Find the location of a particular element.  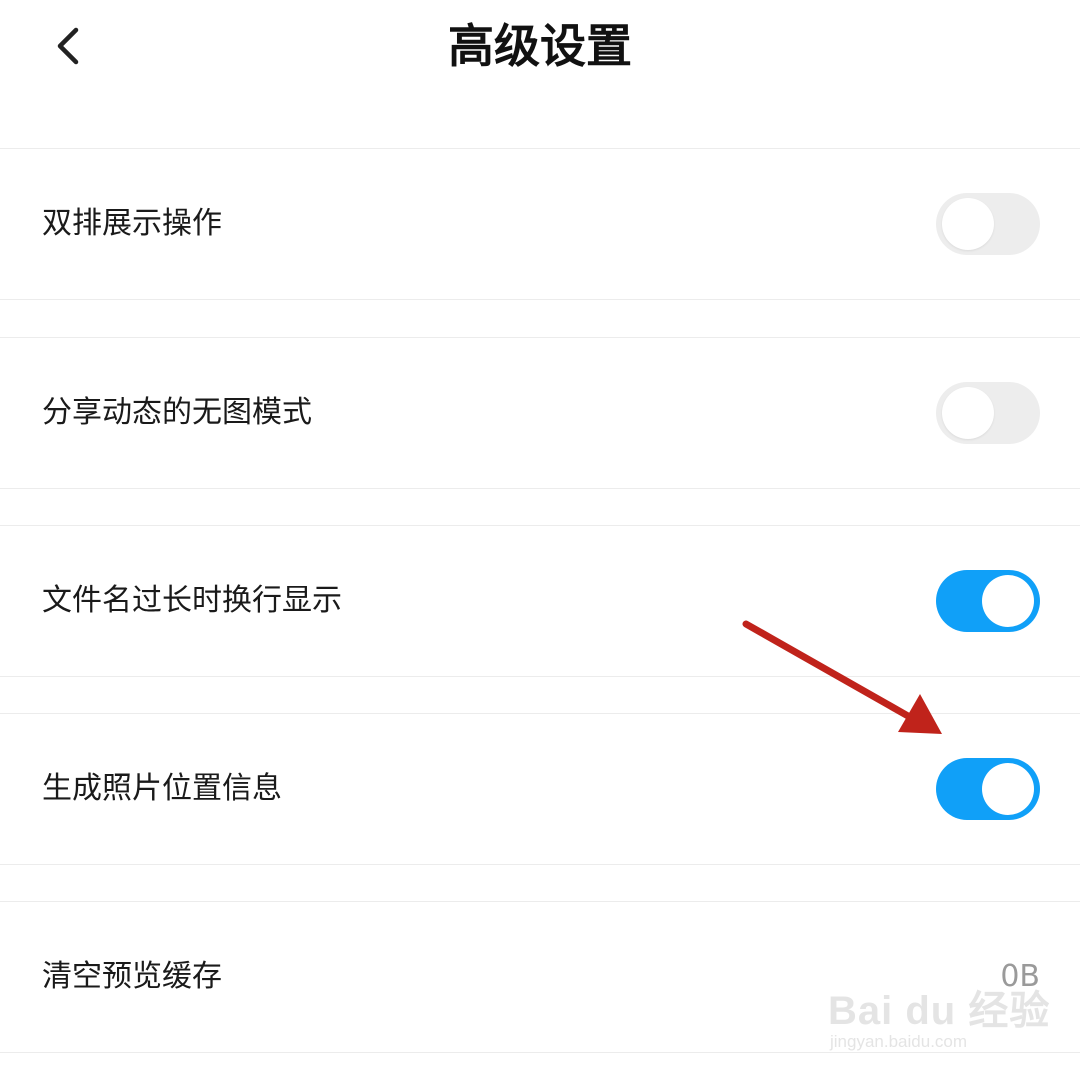

photo-location-info-toggle is located at coordinates (988, 789).